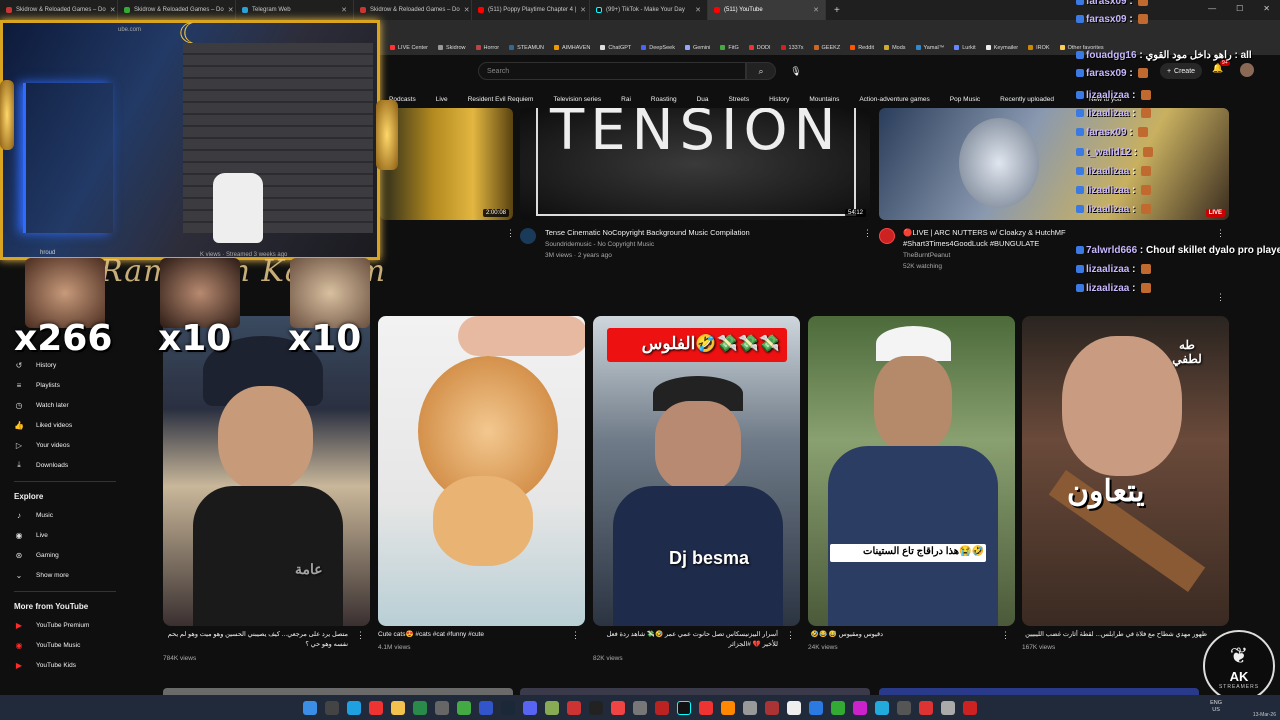 This screenshot has width=1280, height=720. Describe the element at coordinates (824, 99) in the screenshot. I see `chip: Mountains` at that location.